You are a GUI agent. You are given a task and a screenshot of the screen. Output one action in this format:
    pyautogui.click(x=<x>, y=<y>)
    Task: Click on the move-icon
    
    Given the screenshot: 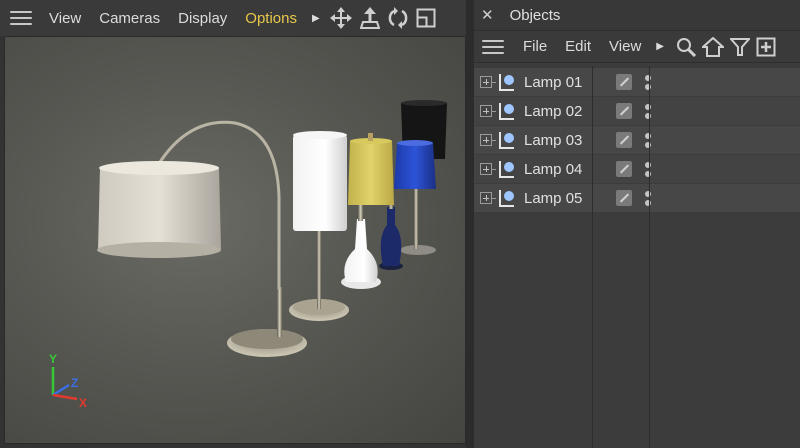 What is the action you would take?
    pyautogui.click(x=340, y=18)
    